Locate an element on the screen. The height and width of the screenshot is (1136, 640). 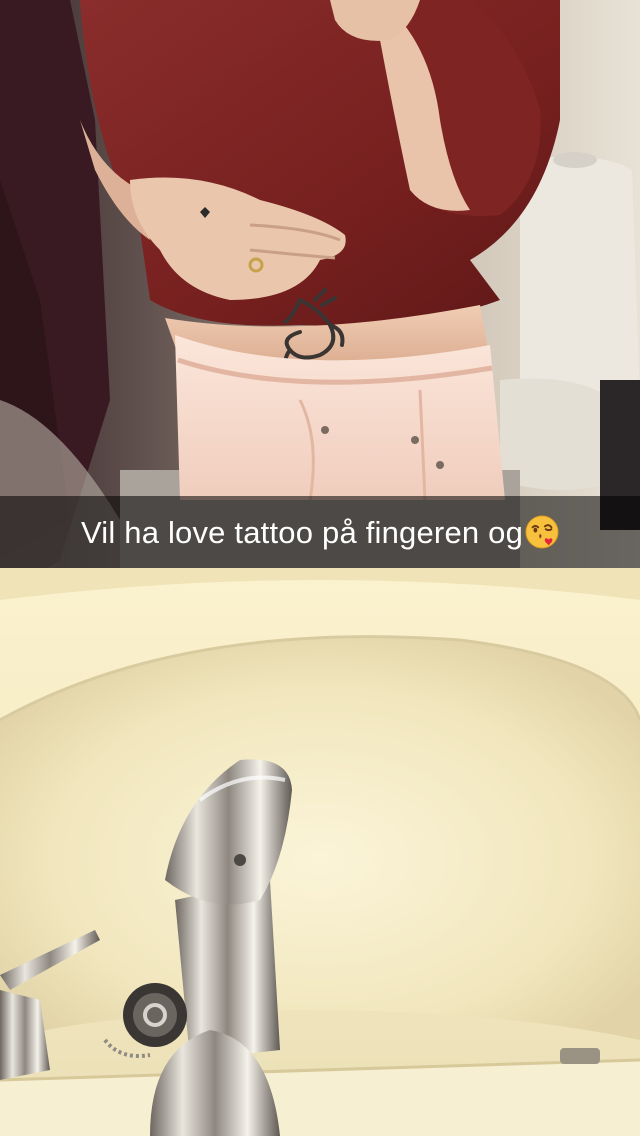
caption-bar: Vil ha love tattoo på fingeren og is located at coordinates (320, 532).